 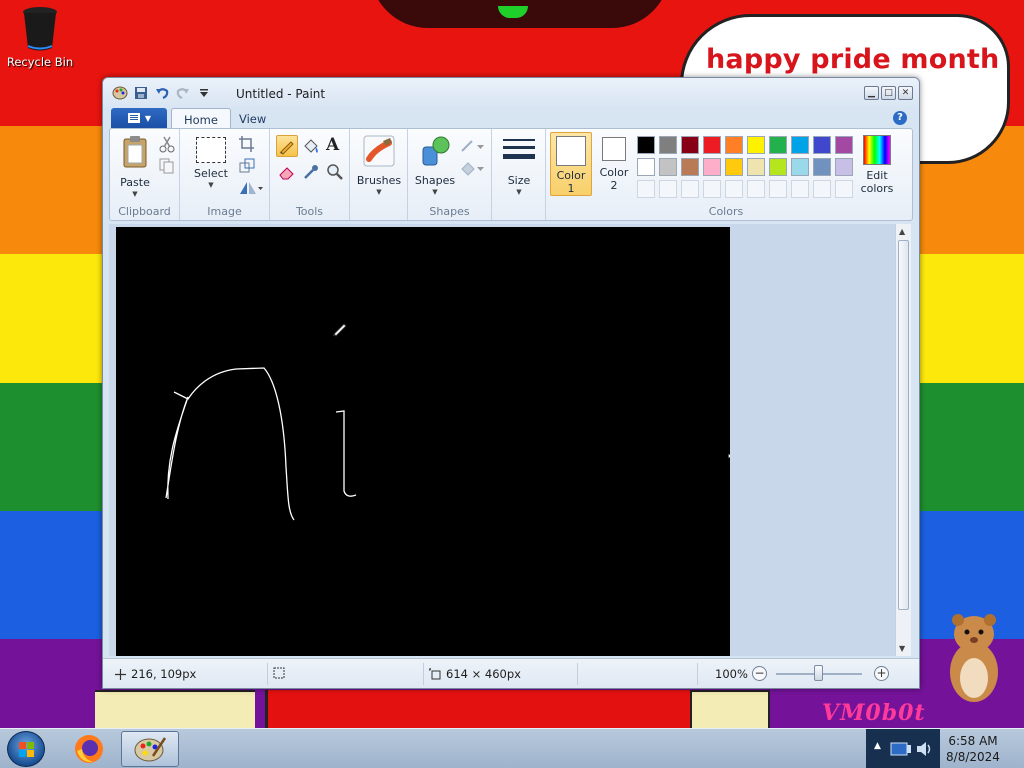 I want to click on paint-app-icon, so click(x=119, y=93).